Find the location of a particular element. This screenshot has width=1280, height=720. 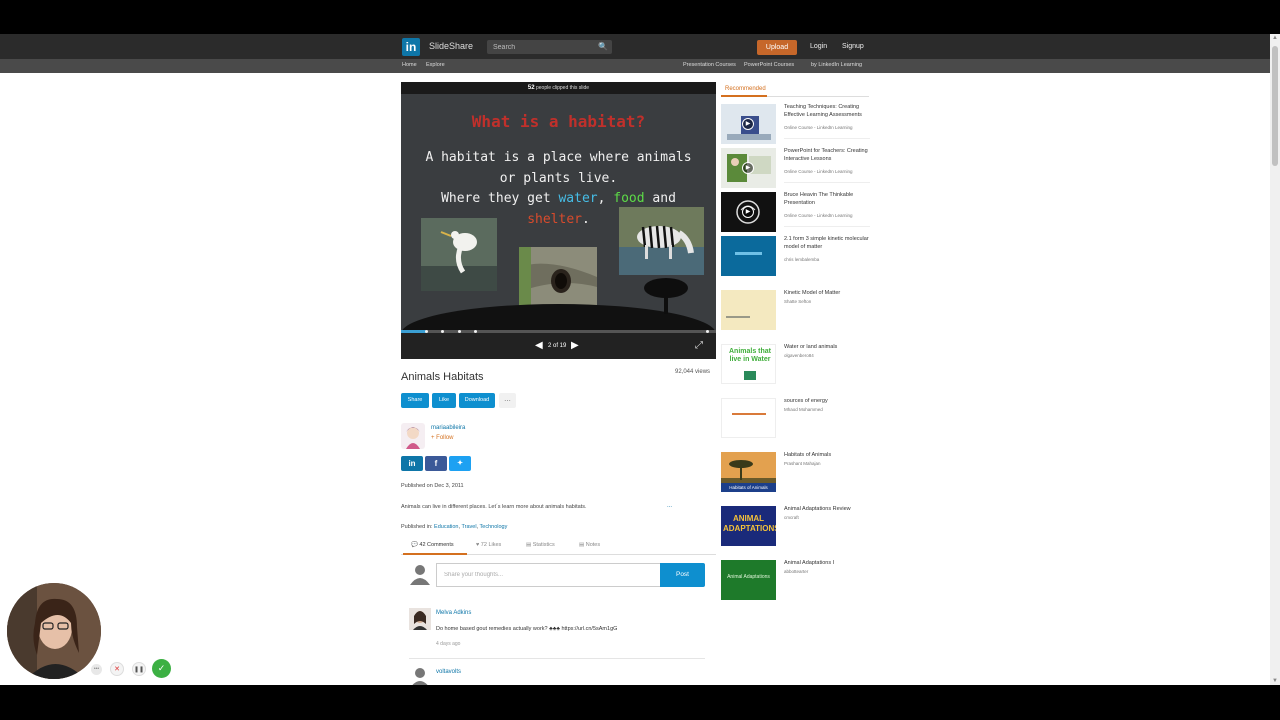

upload-button: Upload is located at coordinates (777, 47).